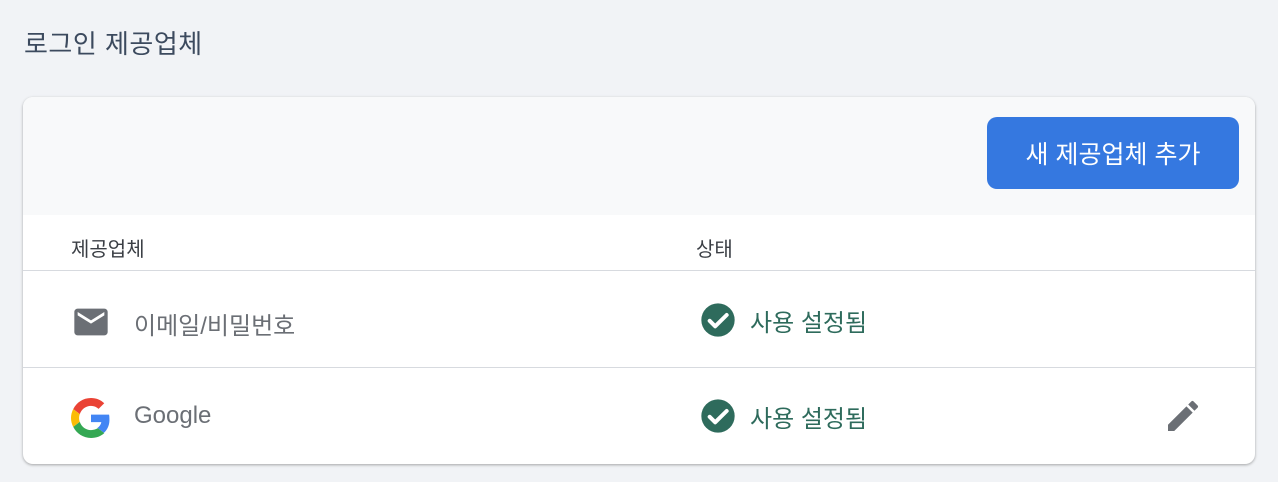 This screenshot has height=482, width=1278. What do you see at coordinates (714, 250) in the screenshot?
I see `column-header-status: 상태` at bounding box center [714, 250].